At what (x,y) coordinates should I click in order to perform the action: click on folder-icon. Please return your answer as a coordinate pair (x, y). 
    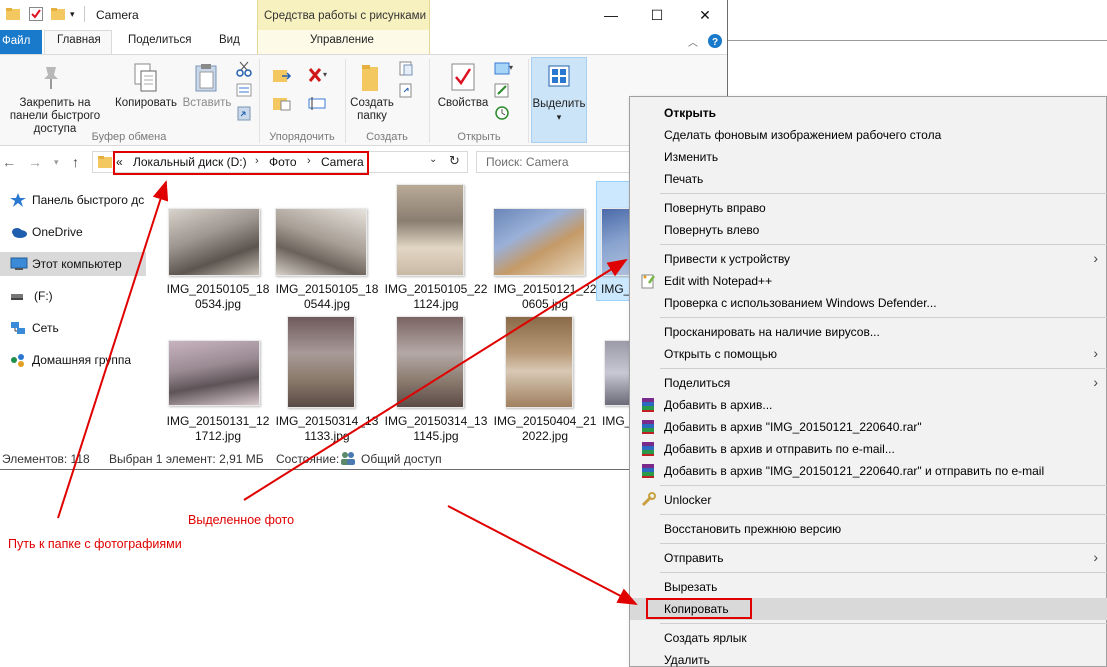
    Looking at the image, I should click on (13, 14).